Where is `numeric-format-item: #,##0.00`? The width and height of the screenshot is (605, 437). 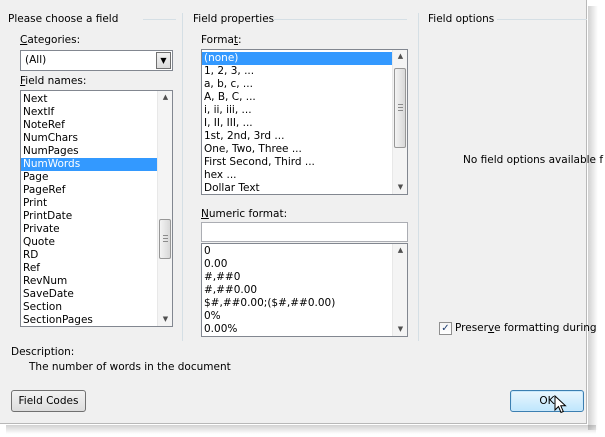 numeric-format-item: #,##0.00 is located at coordinates (297, 290).